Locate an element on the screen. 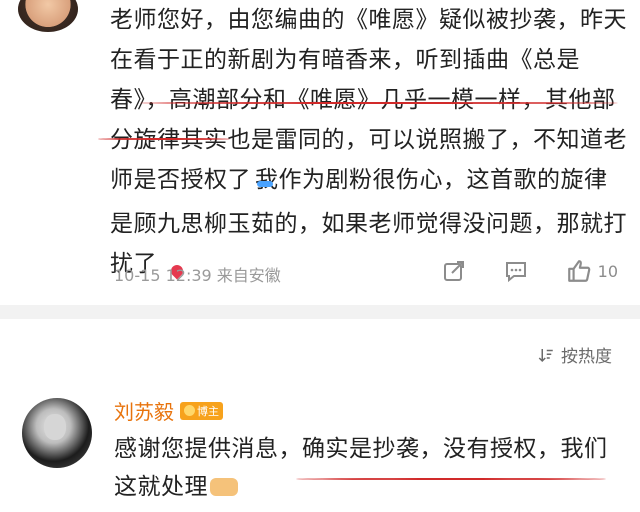 The height and width of the screenshot is (512, 640). comment-icon is located at coordinates (515, 272).